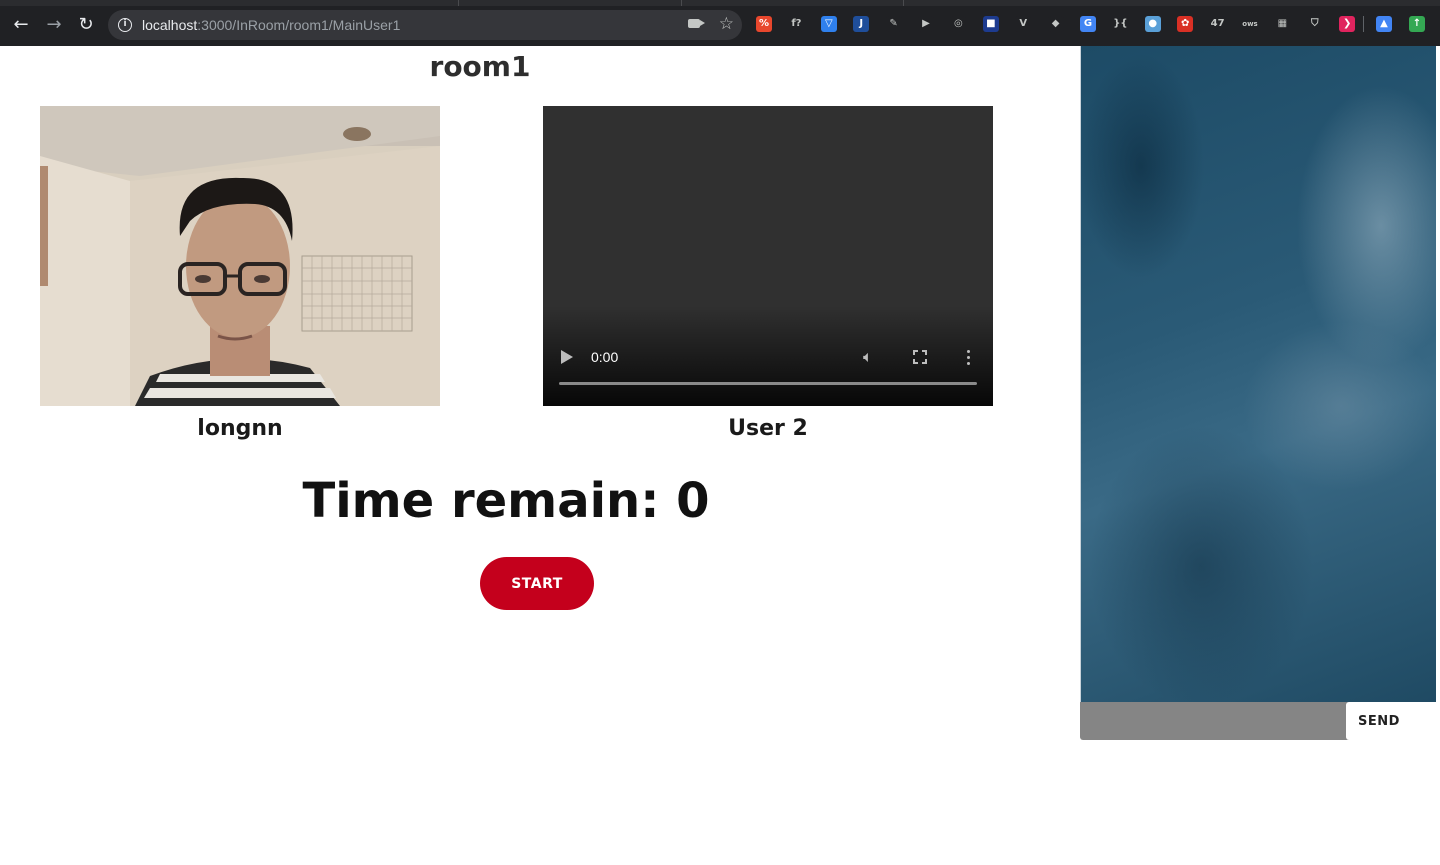 The image size is (1440, 865). Describe the element at coordinates (720, 3) in the screenshot. I see `tab-strip` at that location.